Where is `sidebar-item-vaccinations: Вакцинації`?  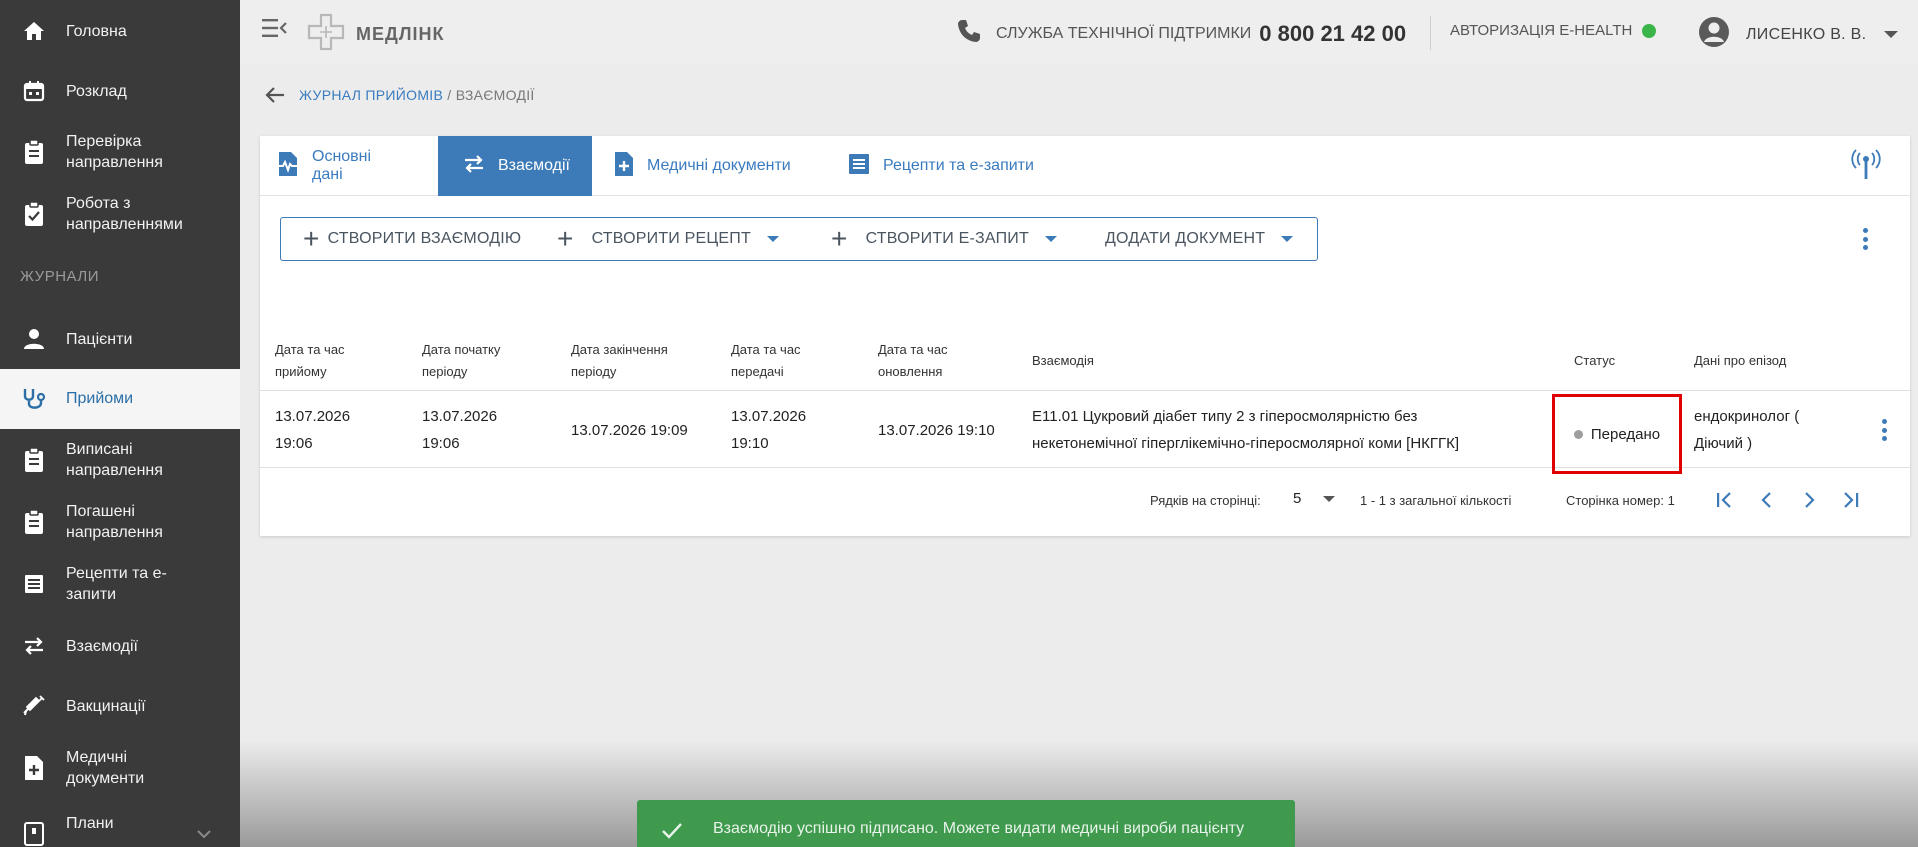
sidebar-item-vaccinations: Вакцинації is located at coordinates (120, 706).